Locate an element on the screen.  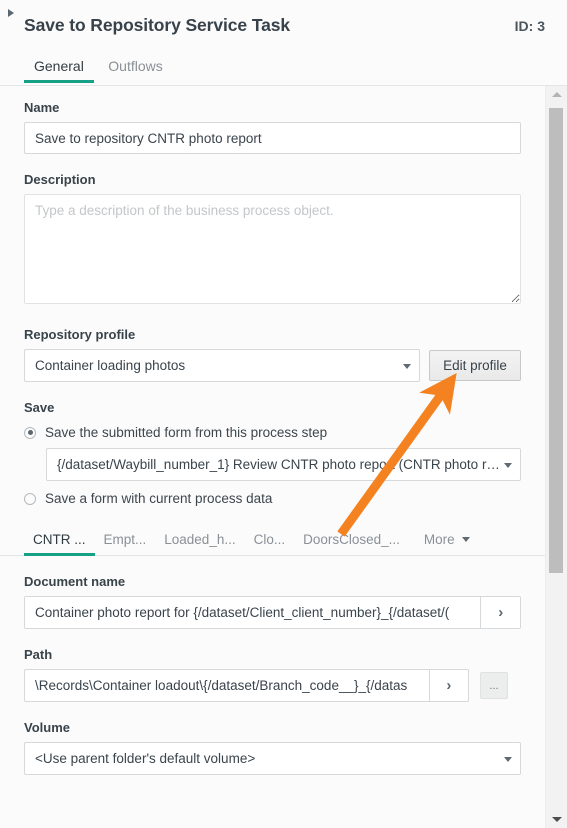
vertical-scrollbar is located at coordinates (556, 457).